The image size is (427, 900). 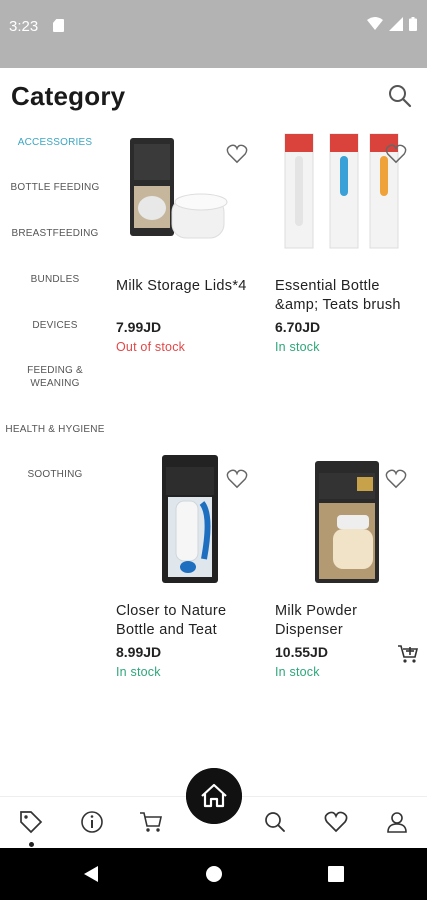 I want to click on sidebar-item-label: SOOTHING, so click(x=55, y=474).